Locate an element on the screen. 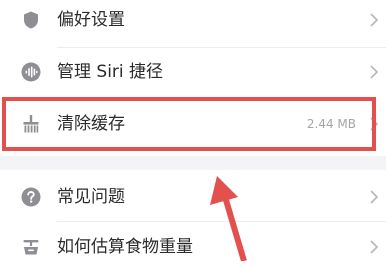 The width and height of the screenshot is (386, 269). question-circle-icon is located at coordinates (31, 197).